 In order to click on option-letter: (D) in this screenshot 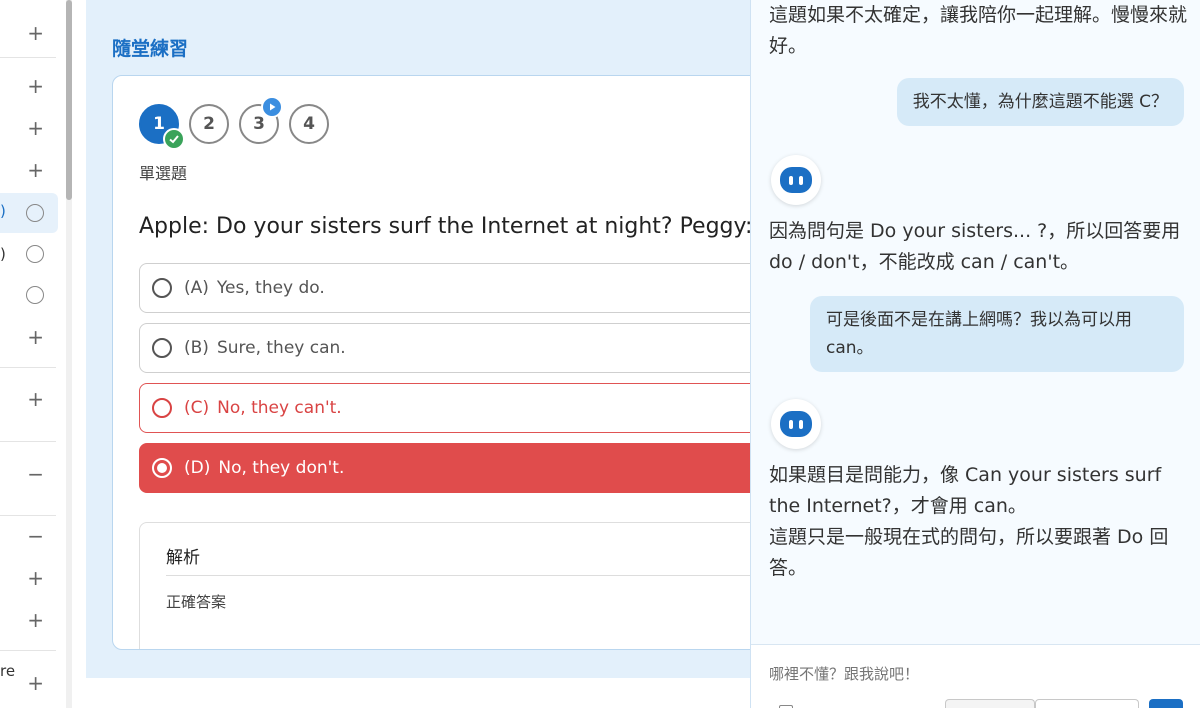, I will do `click(197, 468)`.